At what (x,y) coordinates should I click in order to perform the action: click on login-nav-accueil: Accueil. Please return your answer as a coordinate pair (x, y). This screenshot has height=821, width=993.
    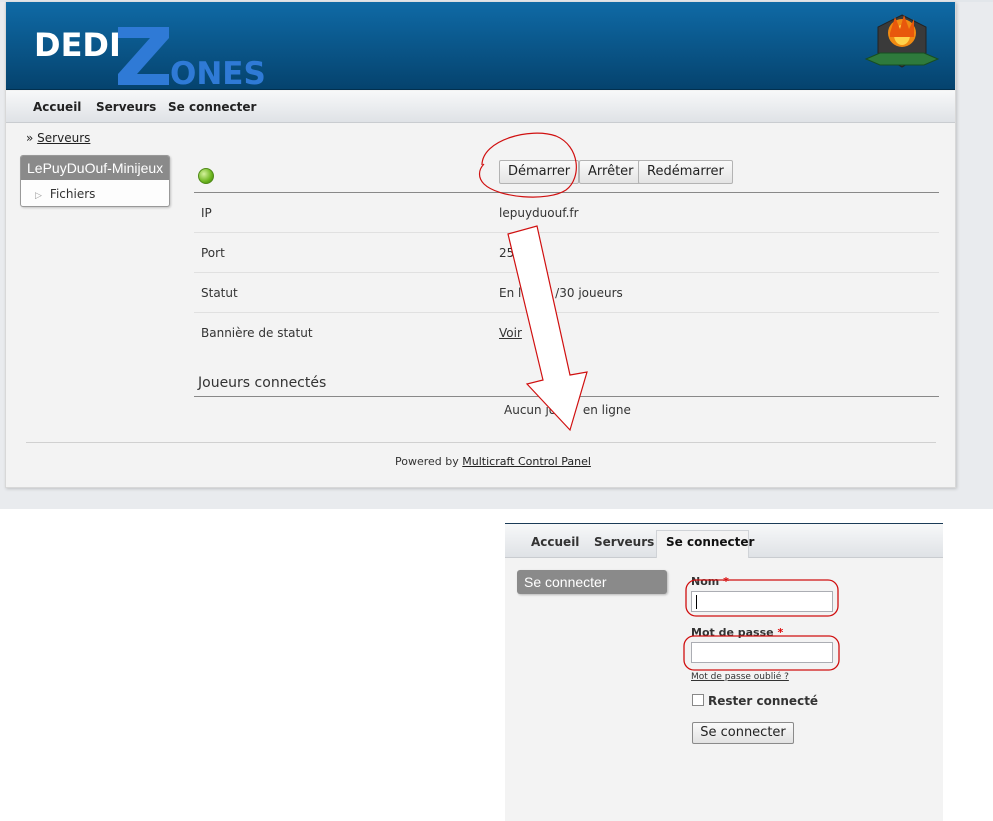
    Looking at the image, I should click on (555, 542).